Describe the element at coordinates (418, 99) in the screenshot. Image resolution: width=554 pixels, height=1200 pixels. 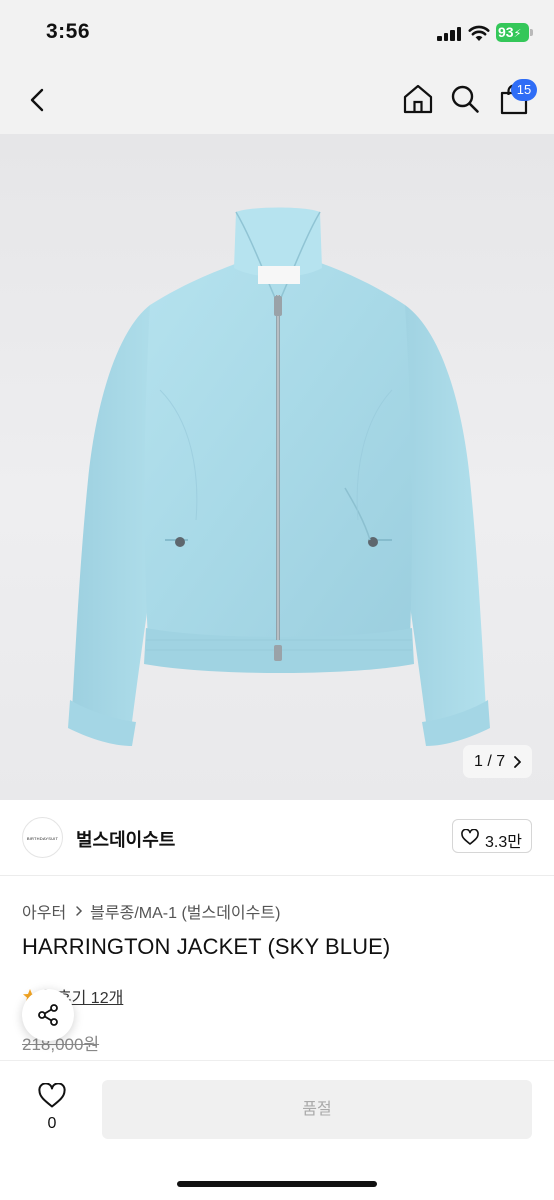
I see `home-icon` at that location.